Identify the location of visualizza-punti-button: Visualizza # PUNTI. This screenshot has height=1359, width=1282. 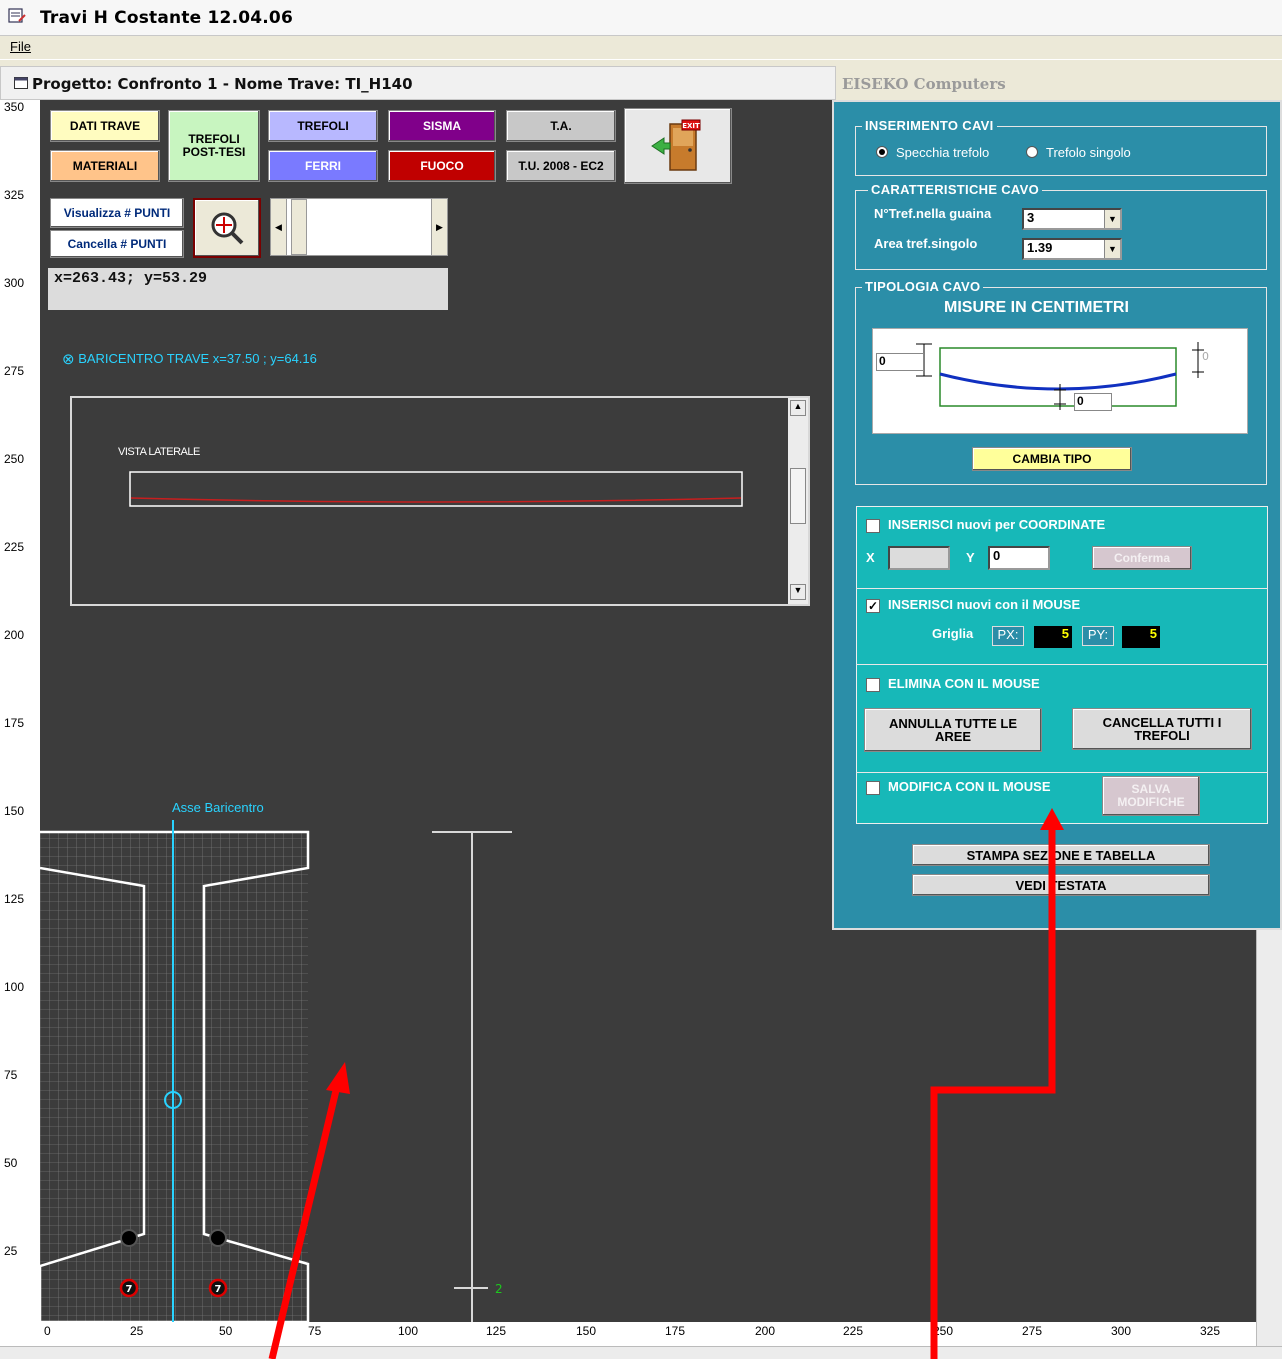
(117, 213).